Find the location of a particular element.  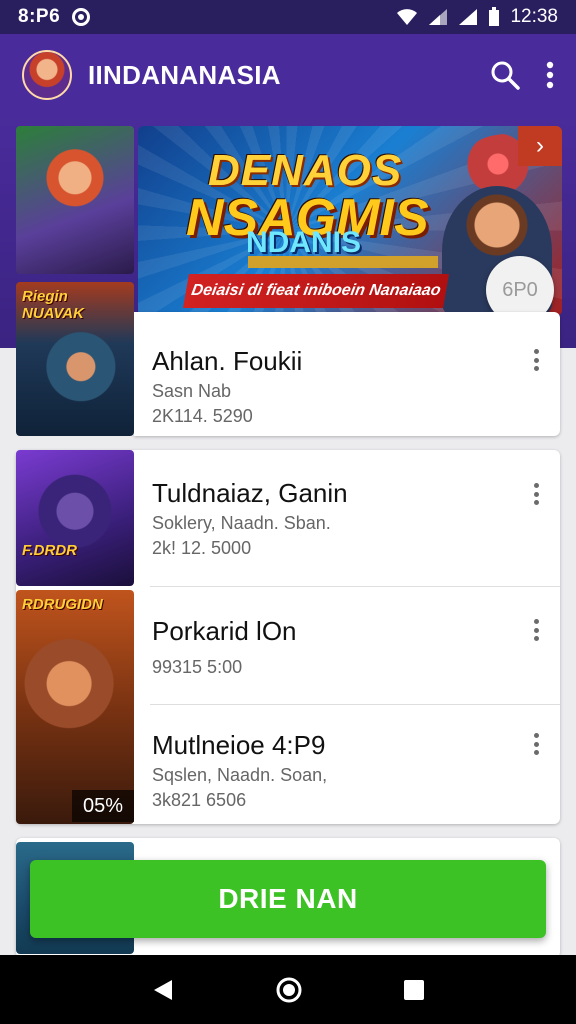

search-icon is located at coordinates (505, 75).